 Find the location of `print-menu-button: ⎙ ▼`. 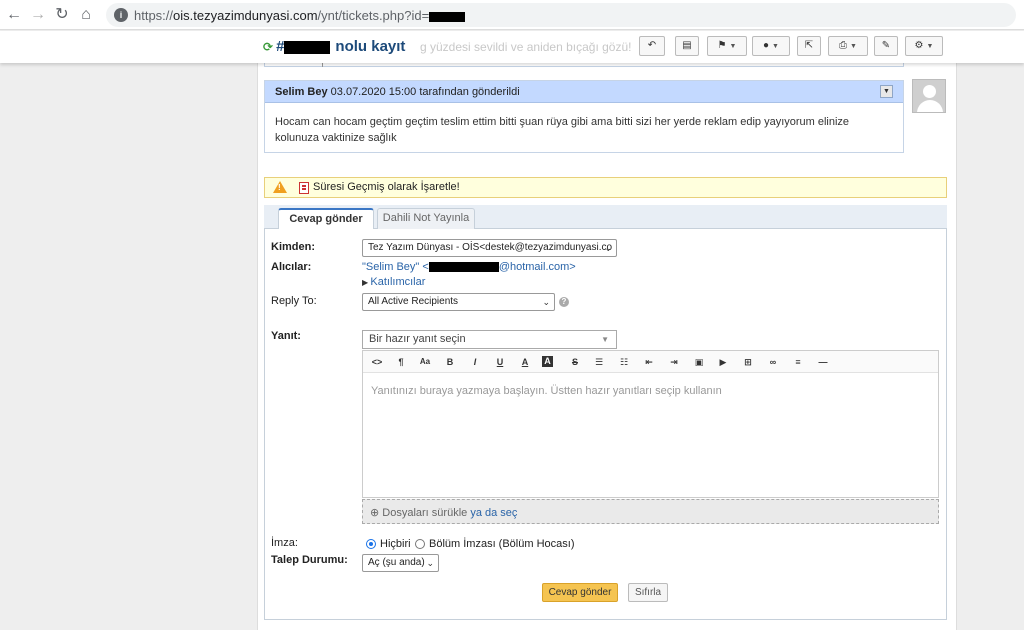

print-menu-button: ⎙ ▼ is located at coordinates (848, 46).